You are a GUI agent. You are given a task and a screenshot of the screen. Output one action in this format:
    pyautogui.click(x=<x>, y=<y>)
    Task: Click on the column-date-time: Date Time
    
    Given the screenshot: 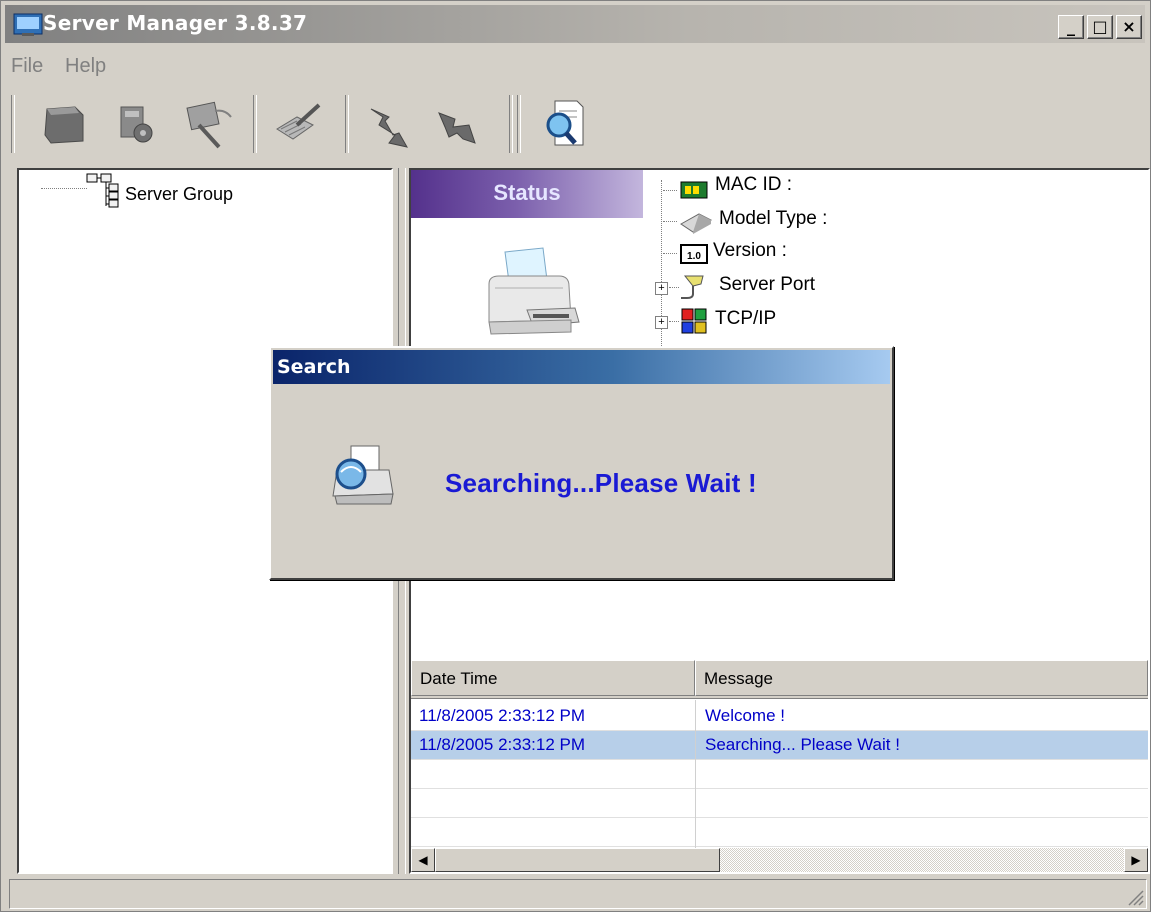 What is the action you would take?
    pyautogui.click(x=553, y=678)
    